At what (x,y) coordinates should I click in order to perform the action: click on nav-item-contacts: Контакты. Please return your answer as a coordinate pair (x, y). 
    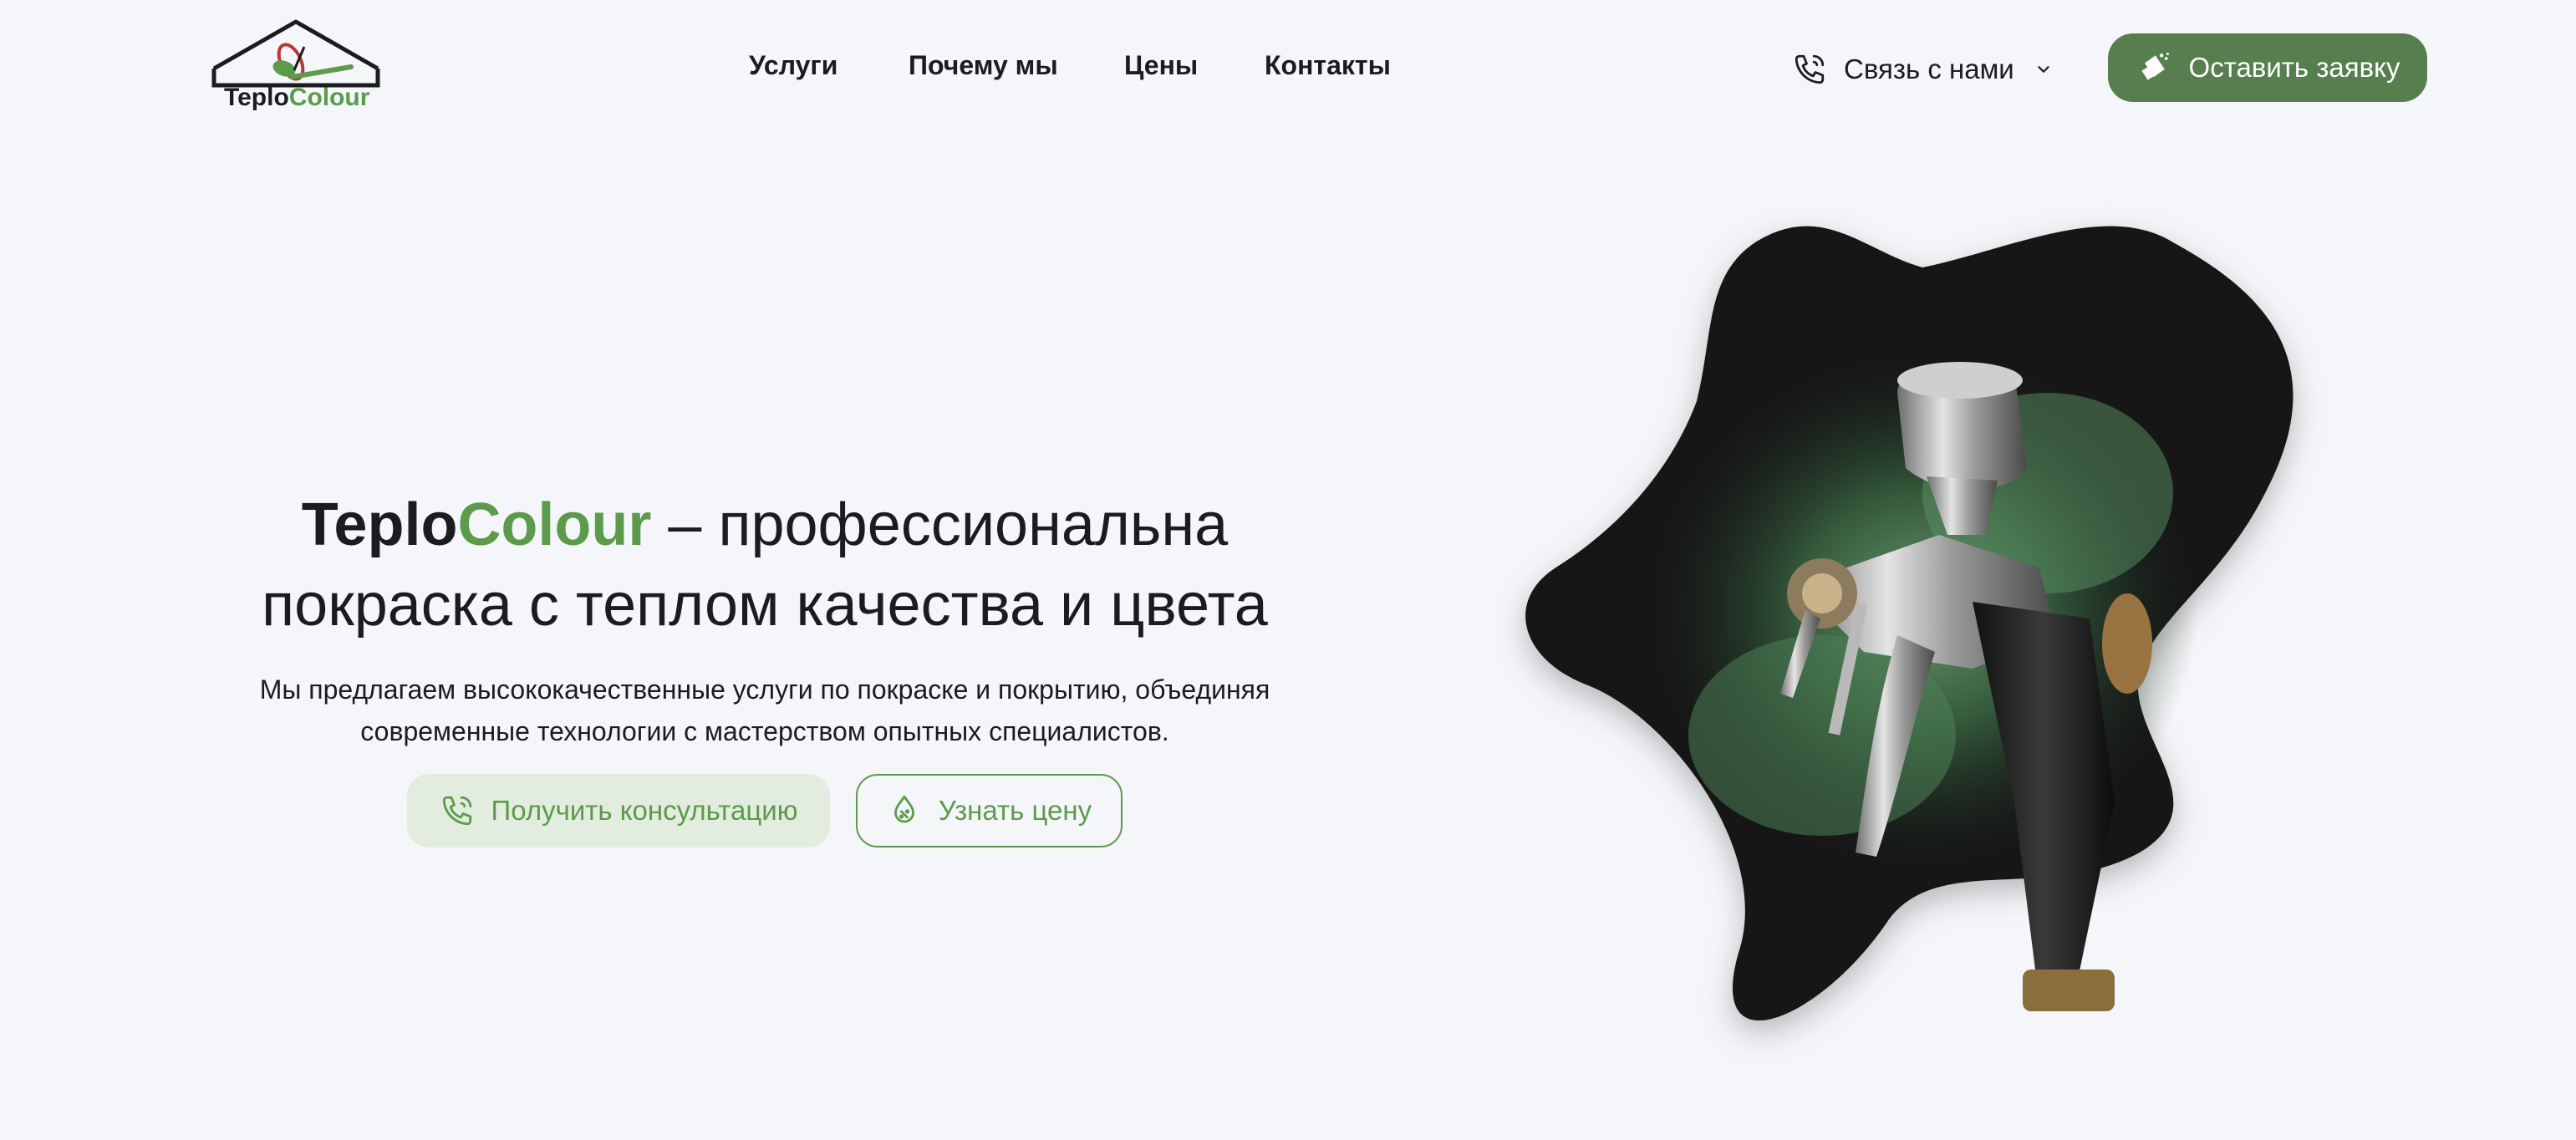
    Looking at the image, I should click on (1328, 65).